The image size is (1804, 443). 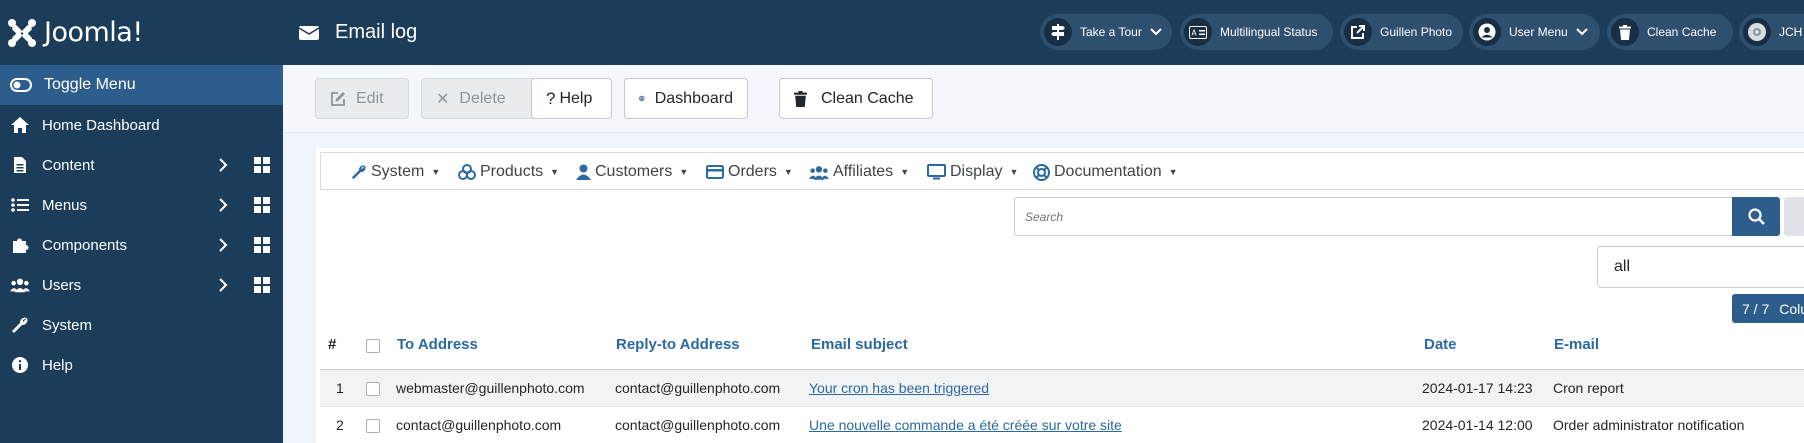 I want to click on edit-label: Edit, so click(x=370, y=98).